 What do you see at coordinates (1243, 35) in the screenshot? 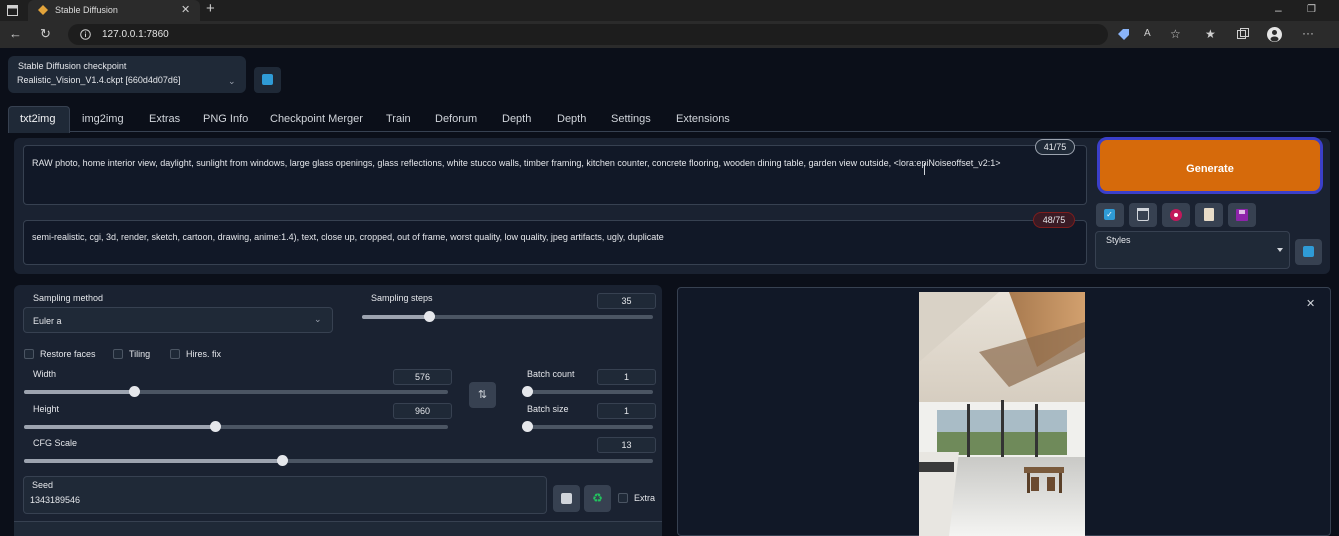
I see `collections-icon` at bounding box center [1243, 35].